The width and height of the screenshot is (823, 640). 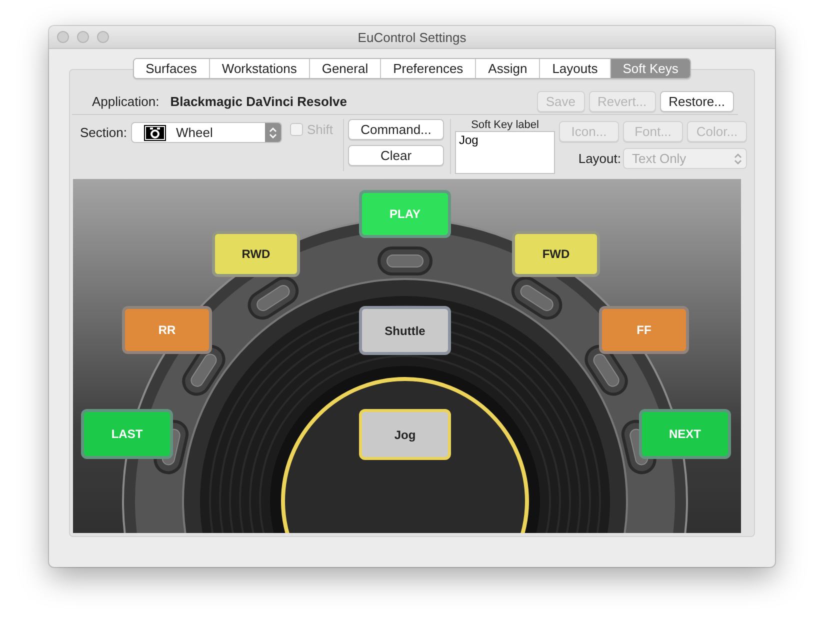 I want to click on section-label: Section:, so click(x=103, y=132).